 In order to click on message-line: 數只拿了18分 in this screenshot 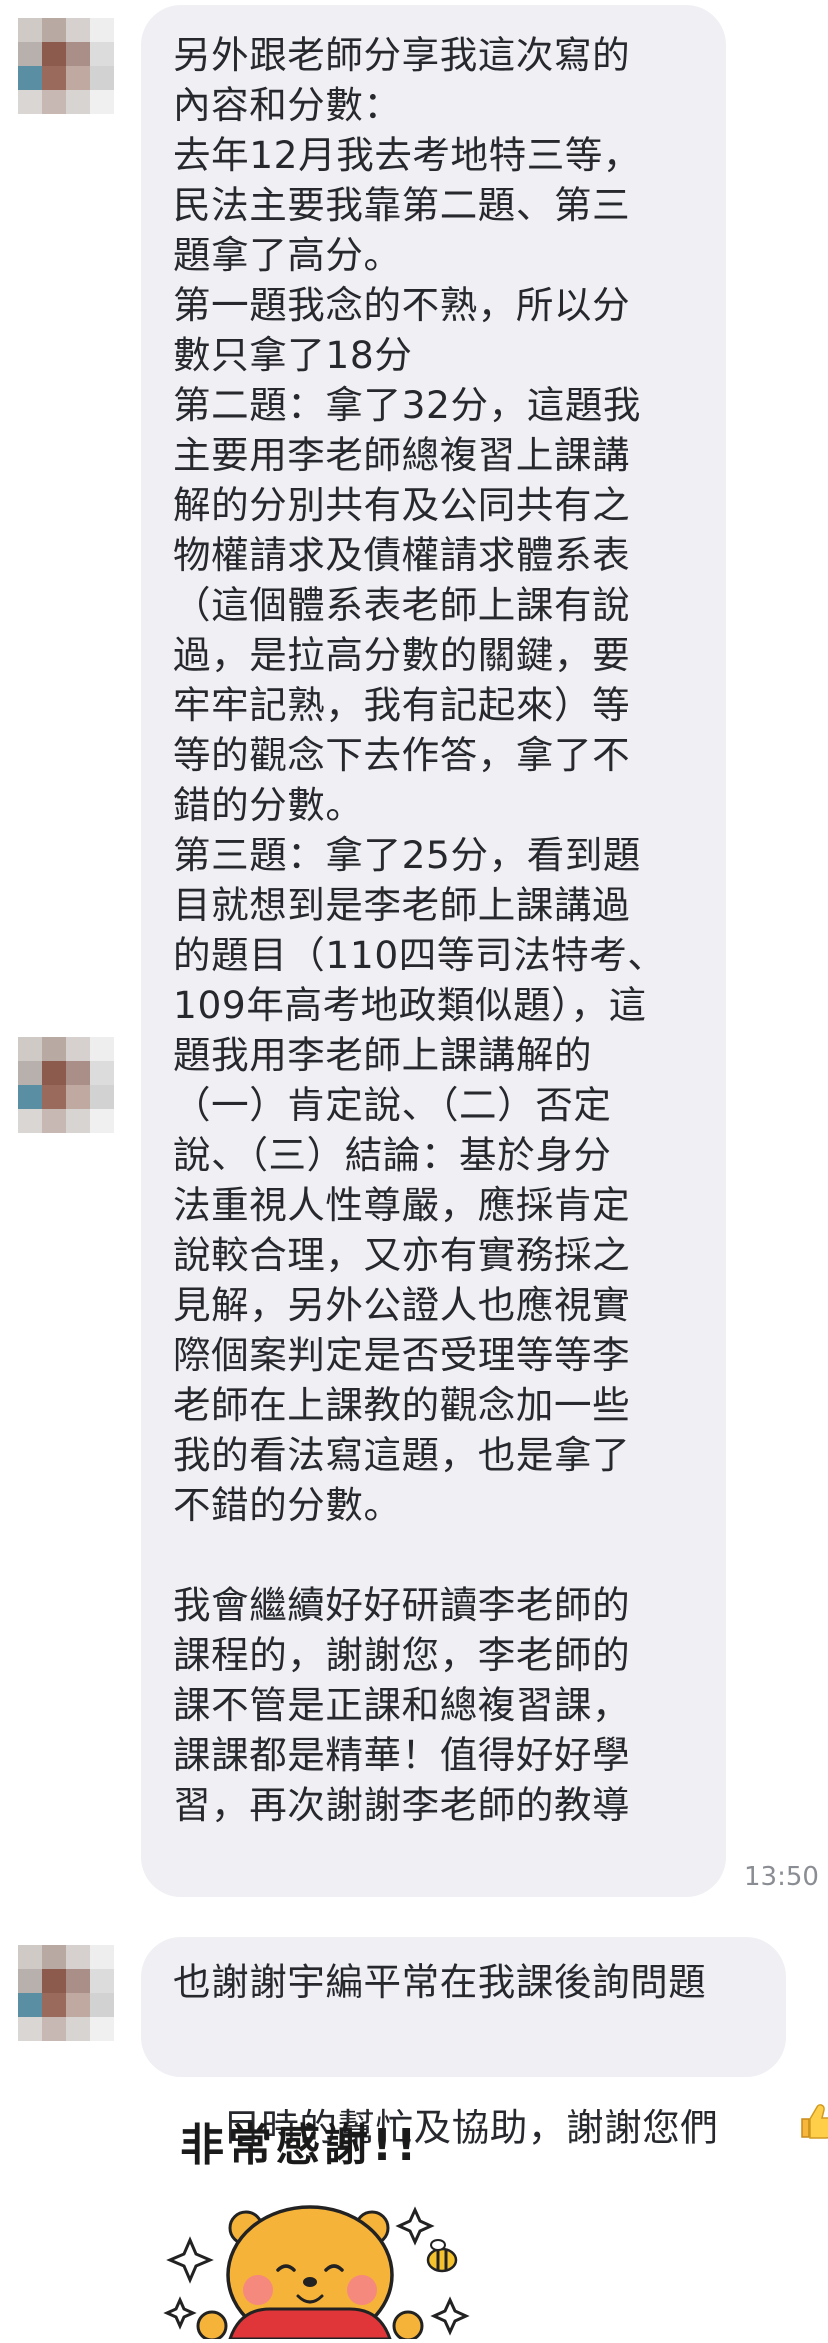, I will do `click(293, 355)`.